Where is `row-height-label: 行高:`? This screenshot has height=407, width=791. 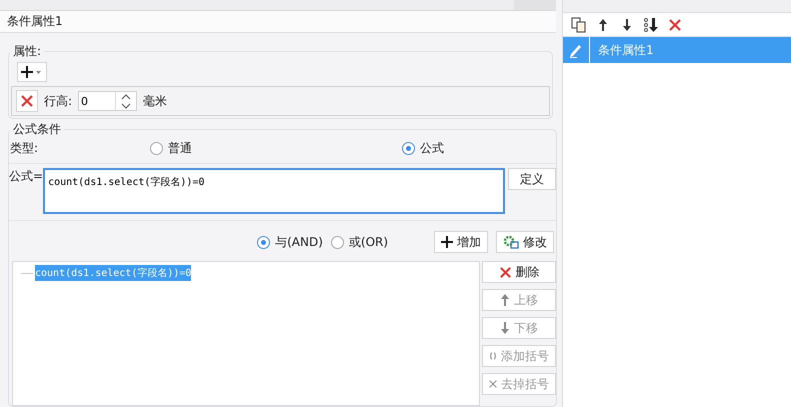 row-height-label: 行高: is located at coordinates (58, 101).